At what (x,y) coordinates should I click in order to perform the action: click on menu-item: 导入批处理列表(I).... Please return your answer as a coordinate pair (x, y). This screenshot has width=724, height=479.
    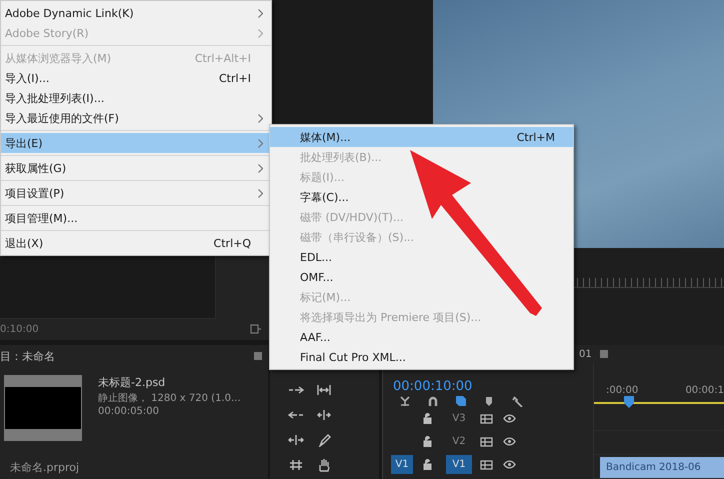
    Looking at the image, I should click on (136, 98).